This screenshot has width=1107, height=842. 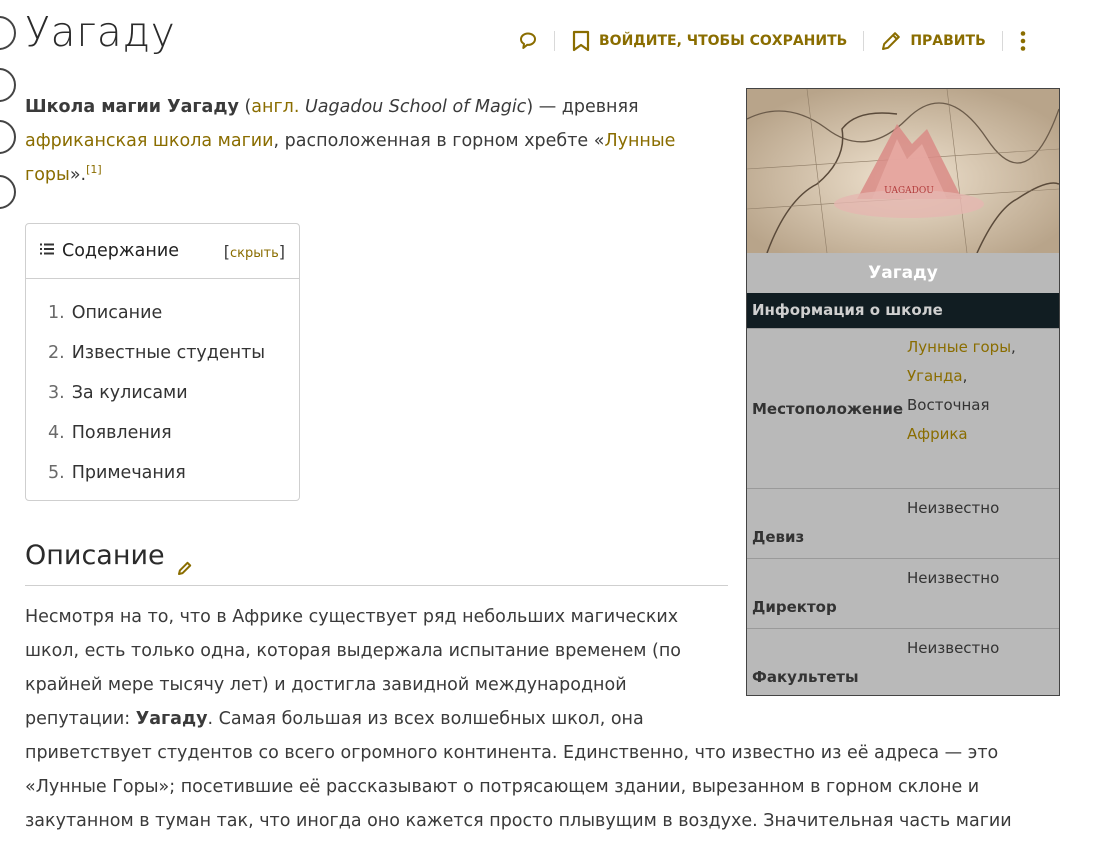 I want to click on headmaster-label: Директор, so click(x=794, y=607).